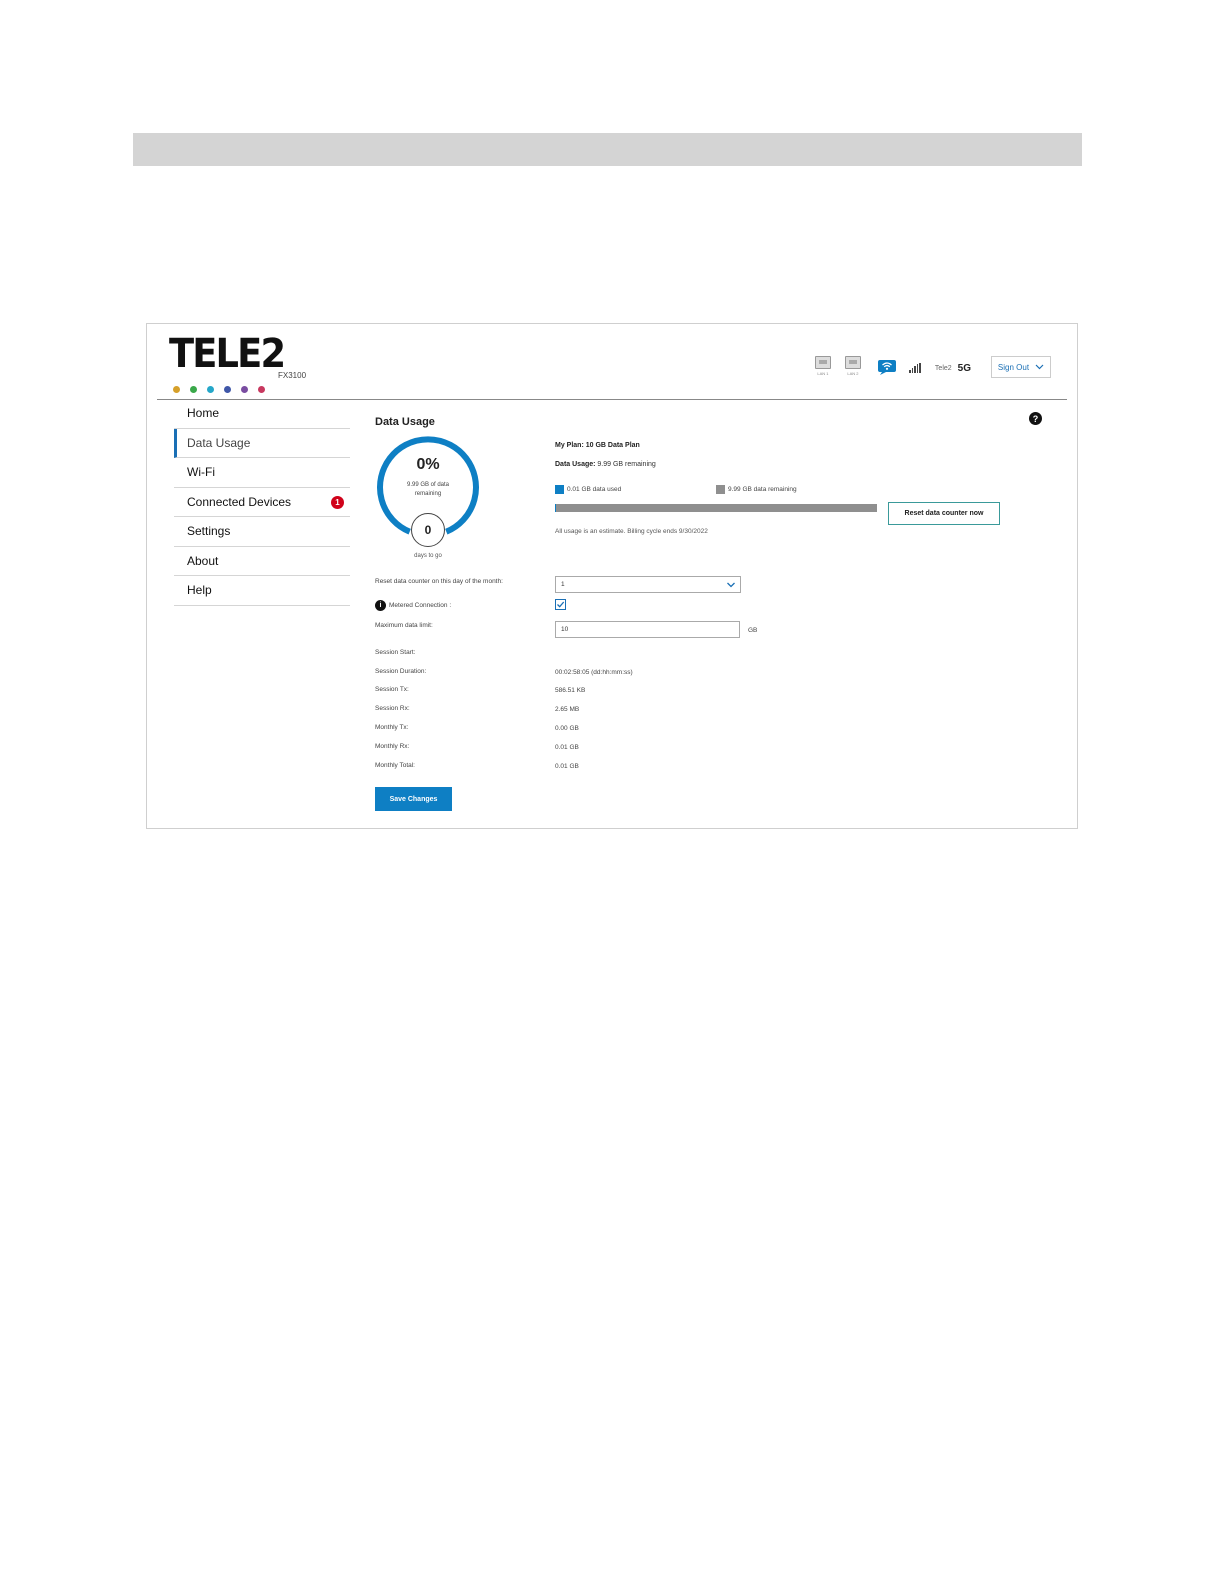 Image resolution: width=1224 pixels, height=1584 pixels. I want to click on notification-badge: 1, so click(337, 502).